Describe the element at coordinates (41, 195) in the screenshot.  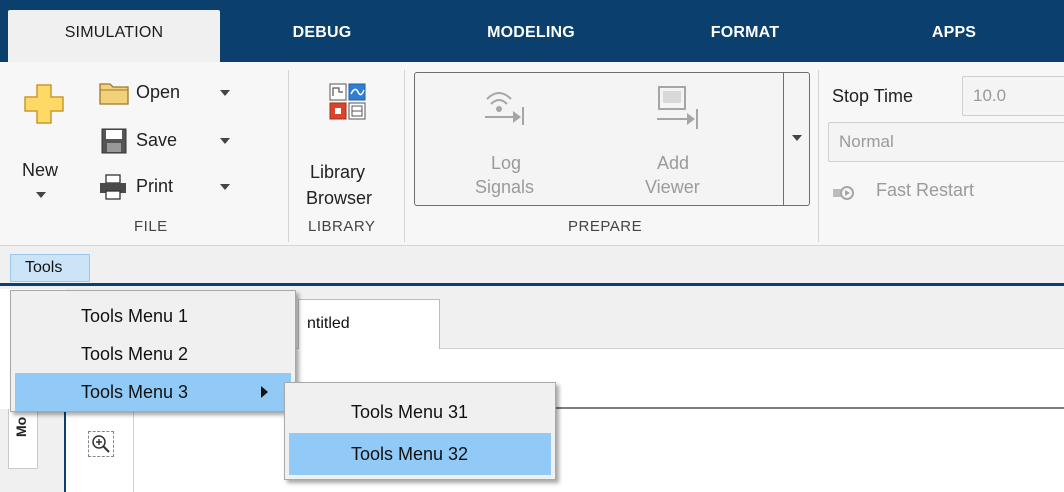
I see `new-dropdown-arrow` at that location.